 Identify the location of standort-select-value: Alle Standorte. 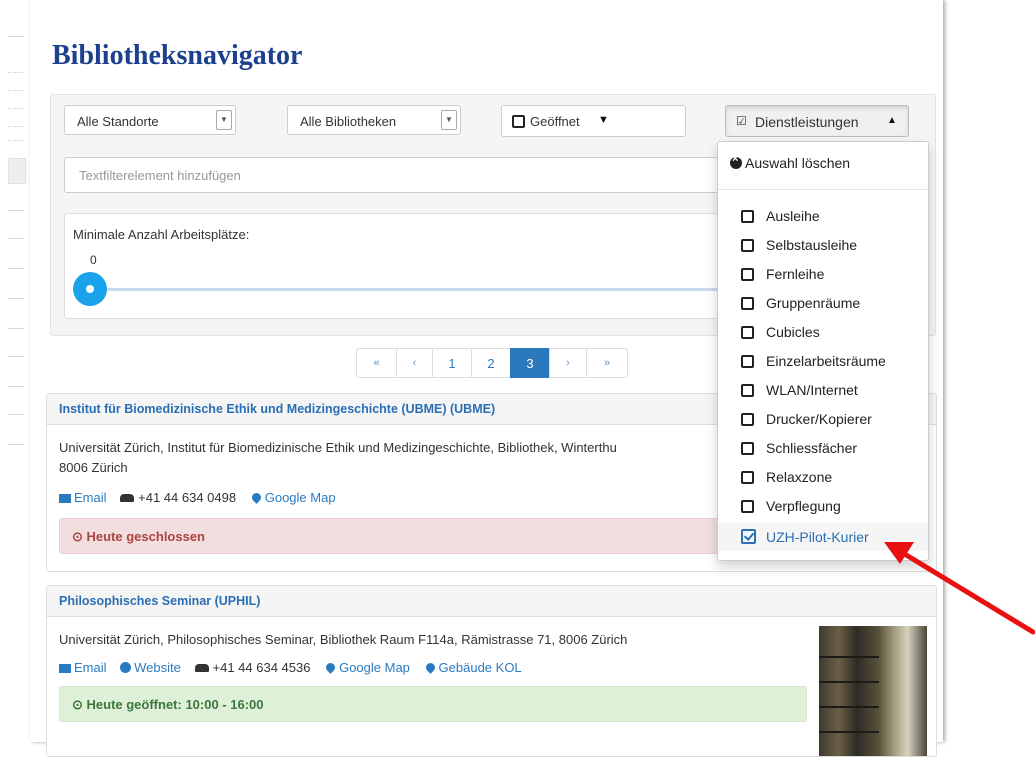
(118, 121).